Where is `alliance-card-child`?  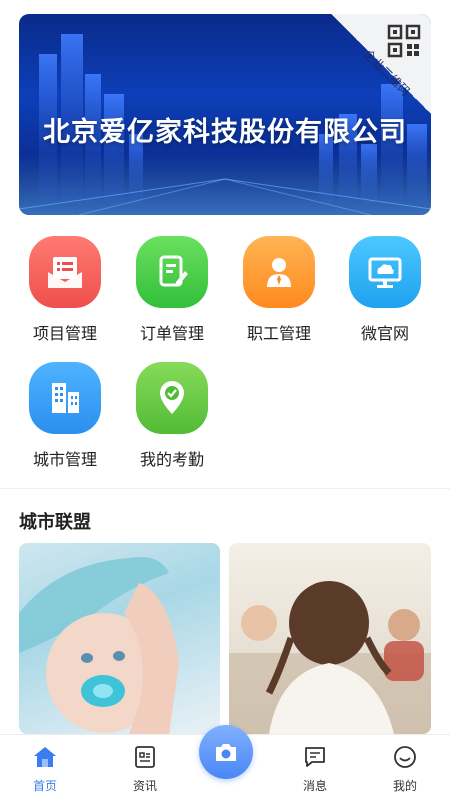
alliance-card-child is located at coordinates (330, 638).